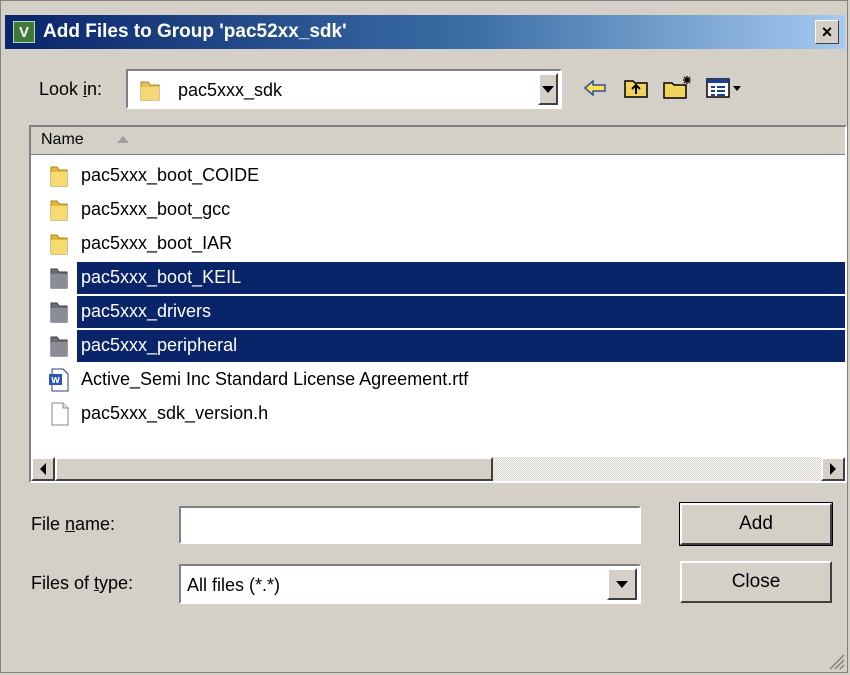 The width and height of the screenshot is (850, 675). I want to click on look-in-dropdown-button, so click(548, 89).